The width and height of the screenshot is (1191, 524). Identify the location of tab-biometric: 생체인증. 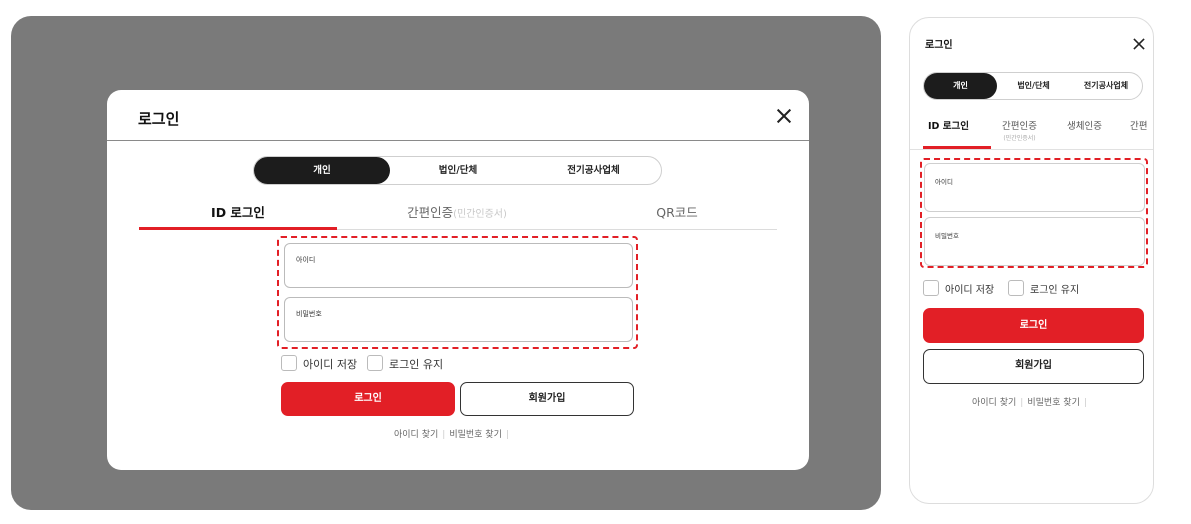
(1084, 125).